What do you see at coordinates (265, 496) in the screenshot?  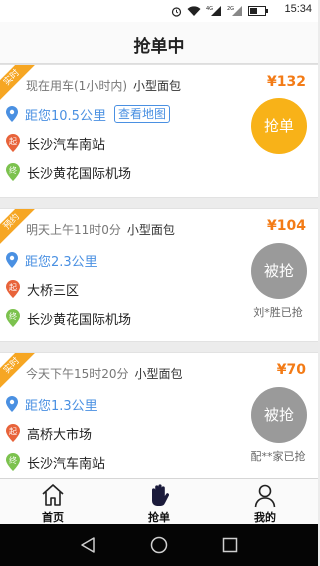 I see `person-icon` at bounding box center [265, 496].